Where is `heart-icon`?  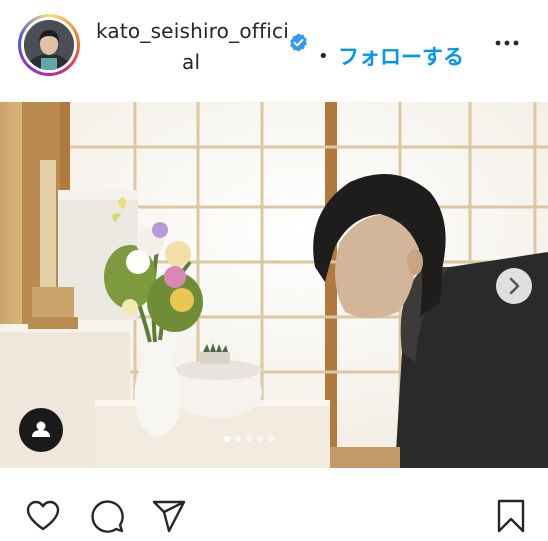
heart-icon is located at coordinates (43, 516).